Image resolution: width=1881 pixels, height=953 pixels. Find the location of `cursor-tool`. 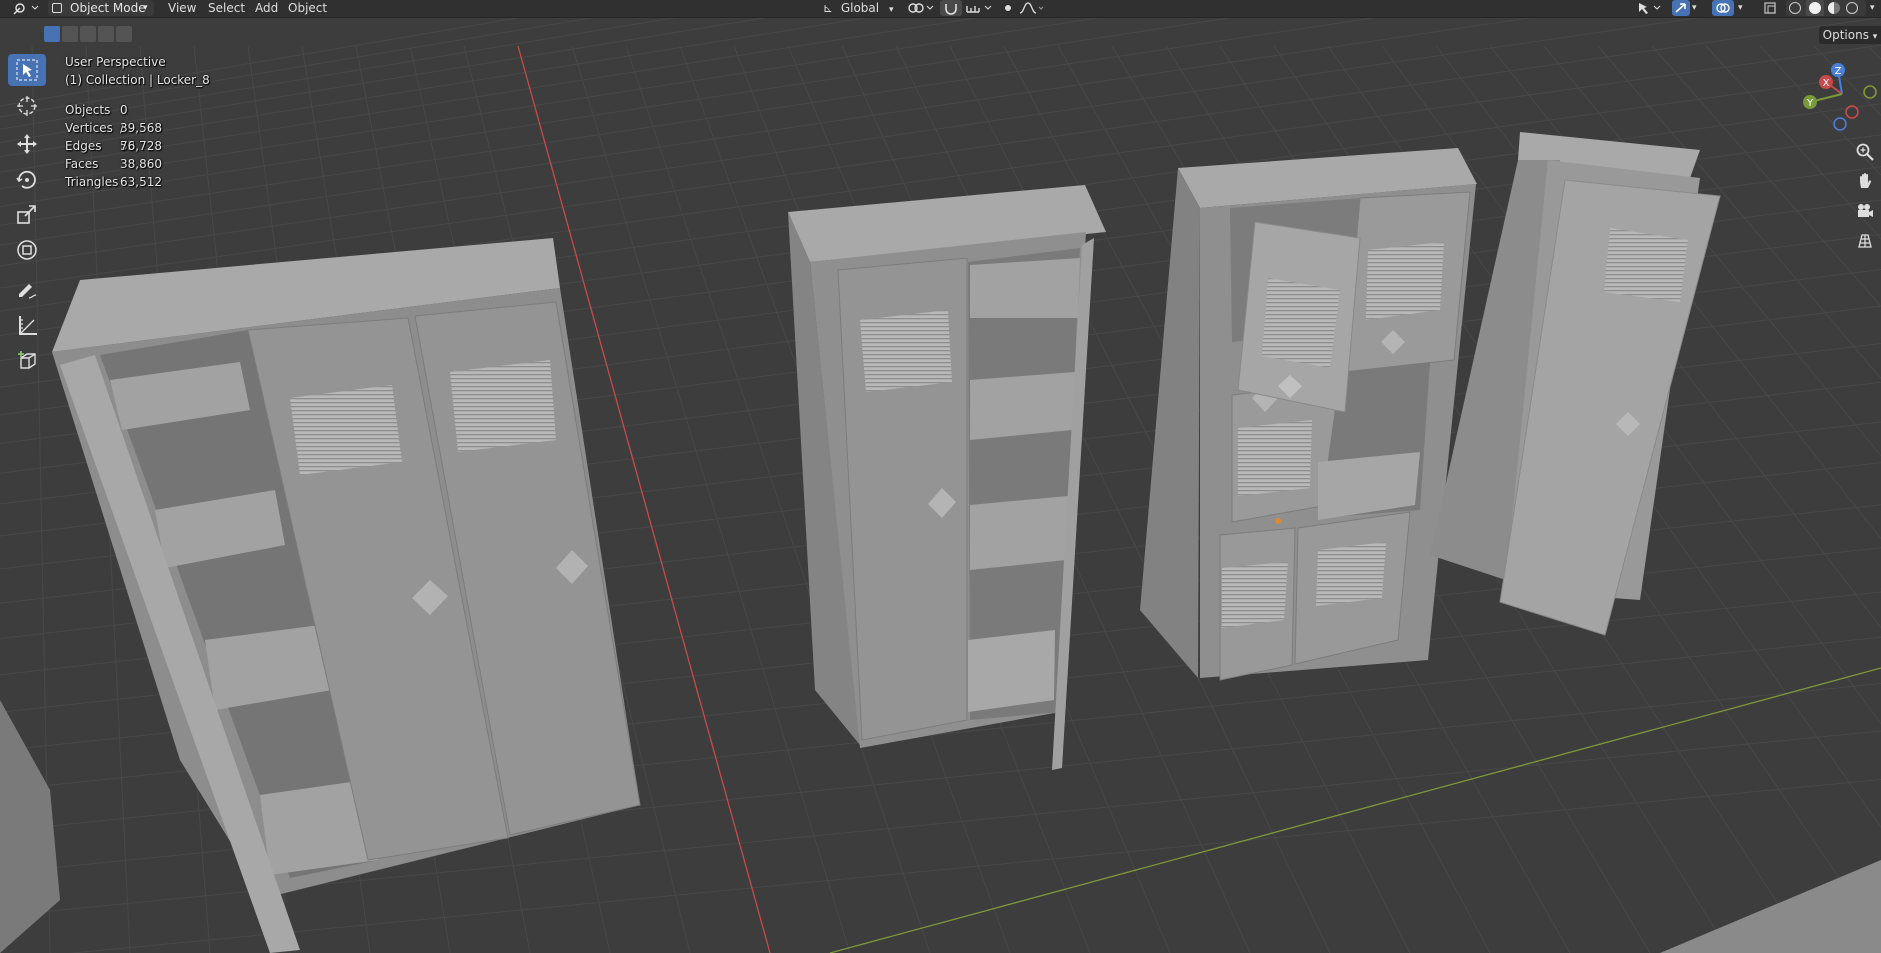

cursor-tool is located at coordinates (27, 106).